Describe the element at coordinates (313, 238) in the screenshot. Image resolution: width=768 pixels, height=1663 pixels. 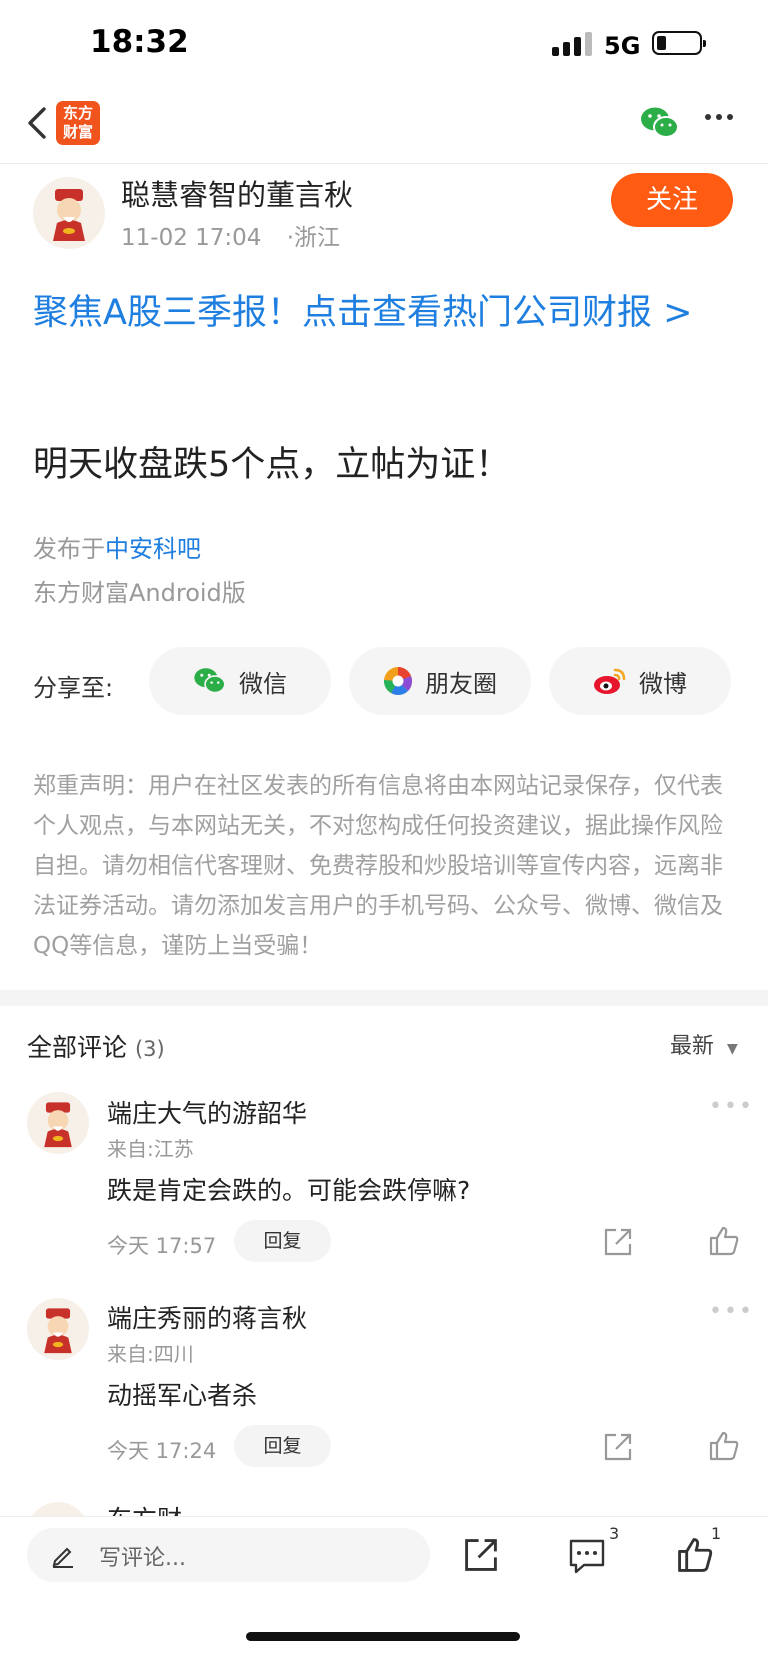
I see `post-location: ·浙江` at that location.